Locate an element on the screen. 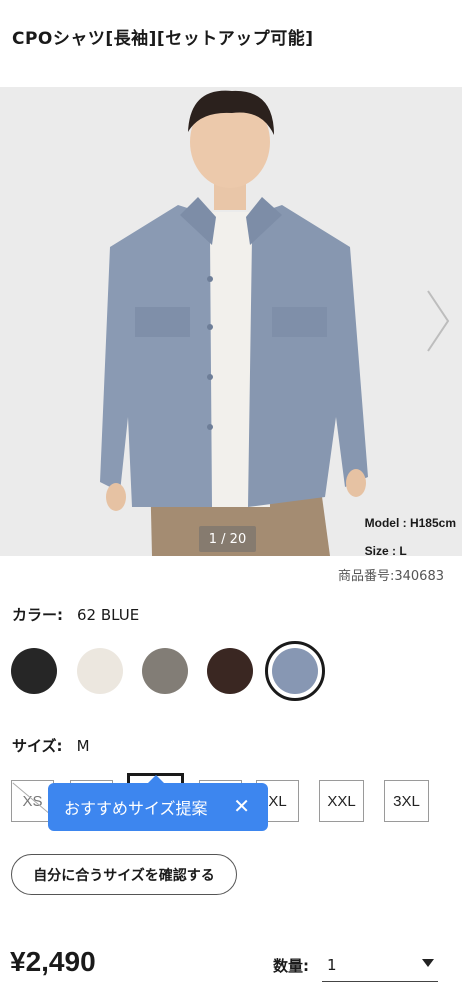 This screenshot has width=462, height=995. size-option-3xl: 3XL is located at coordinates (406, 801).